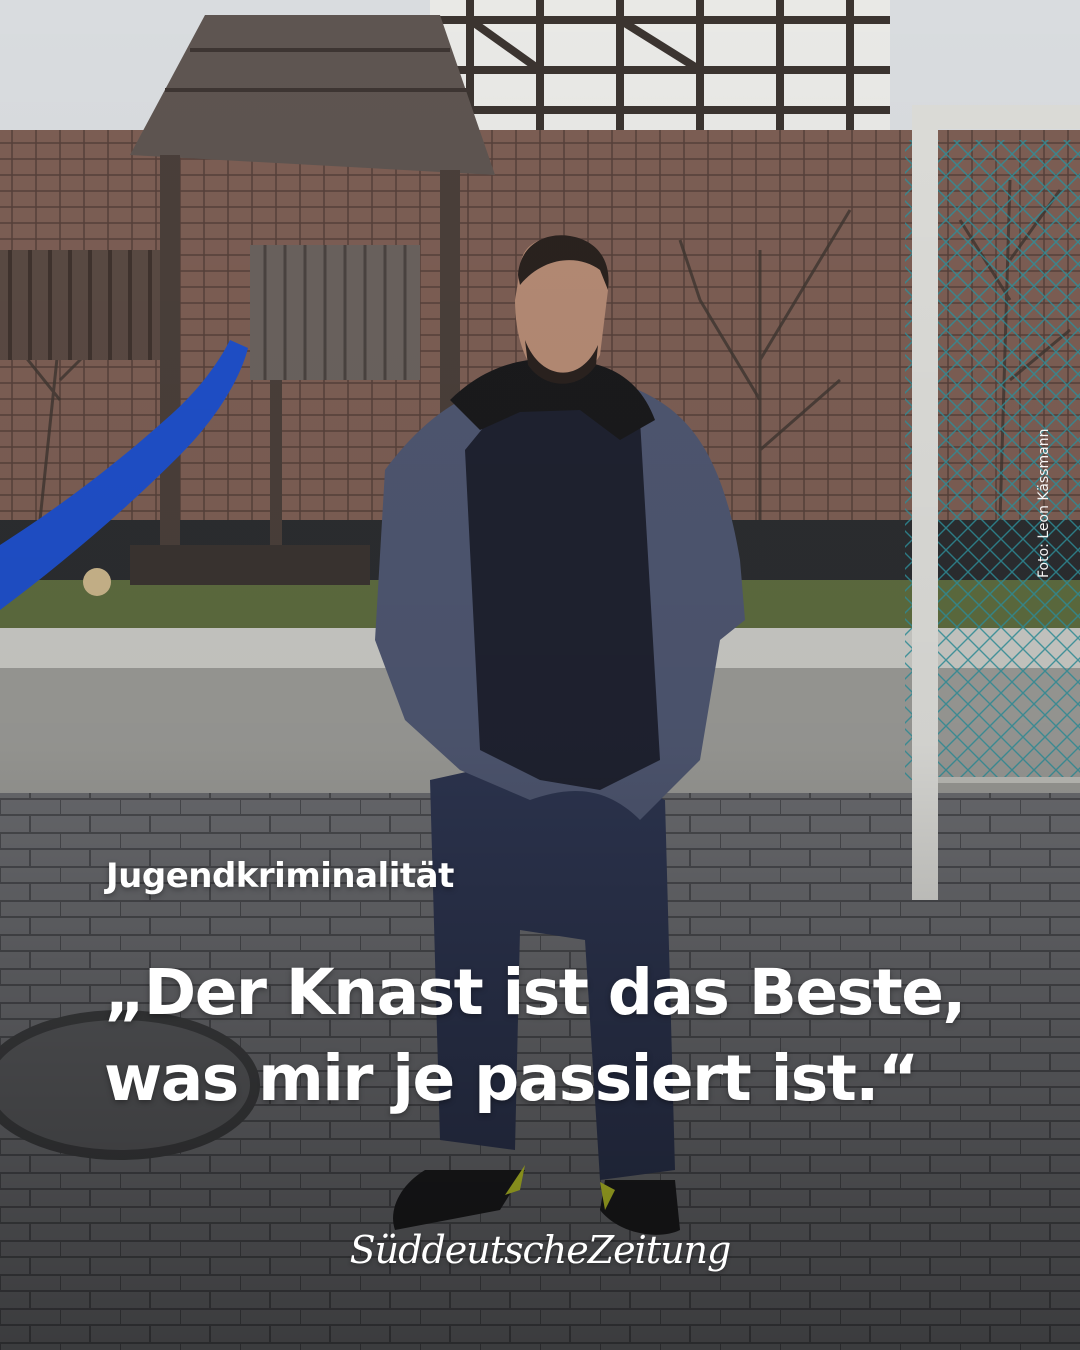 The image size is (1080, 1350). What do you see at coordinates (280, 876) in the screenshot?
I see `topic-kicker: Jugendkriminalität` at bounding box center [280, 876].